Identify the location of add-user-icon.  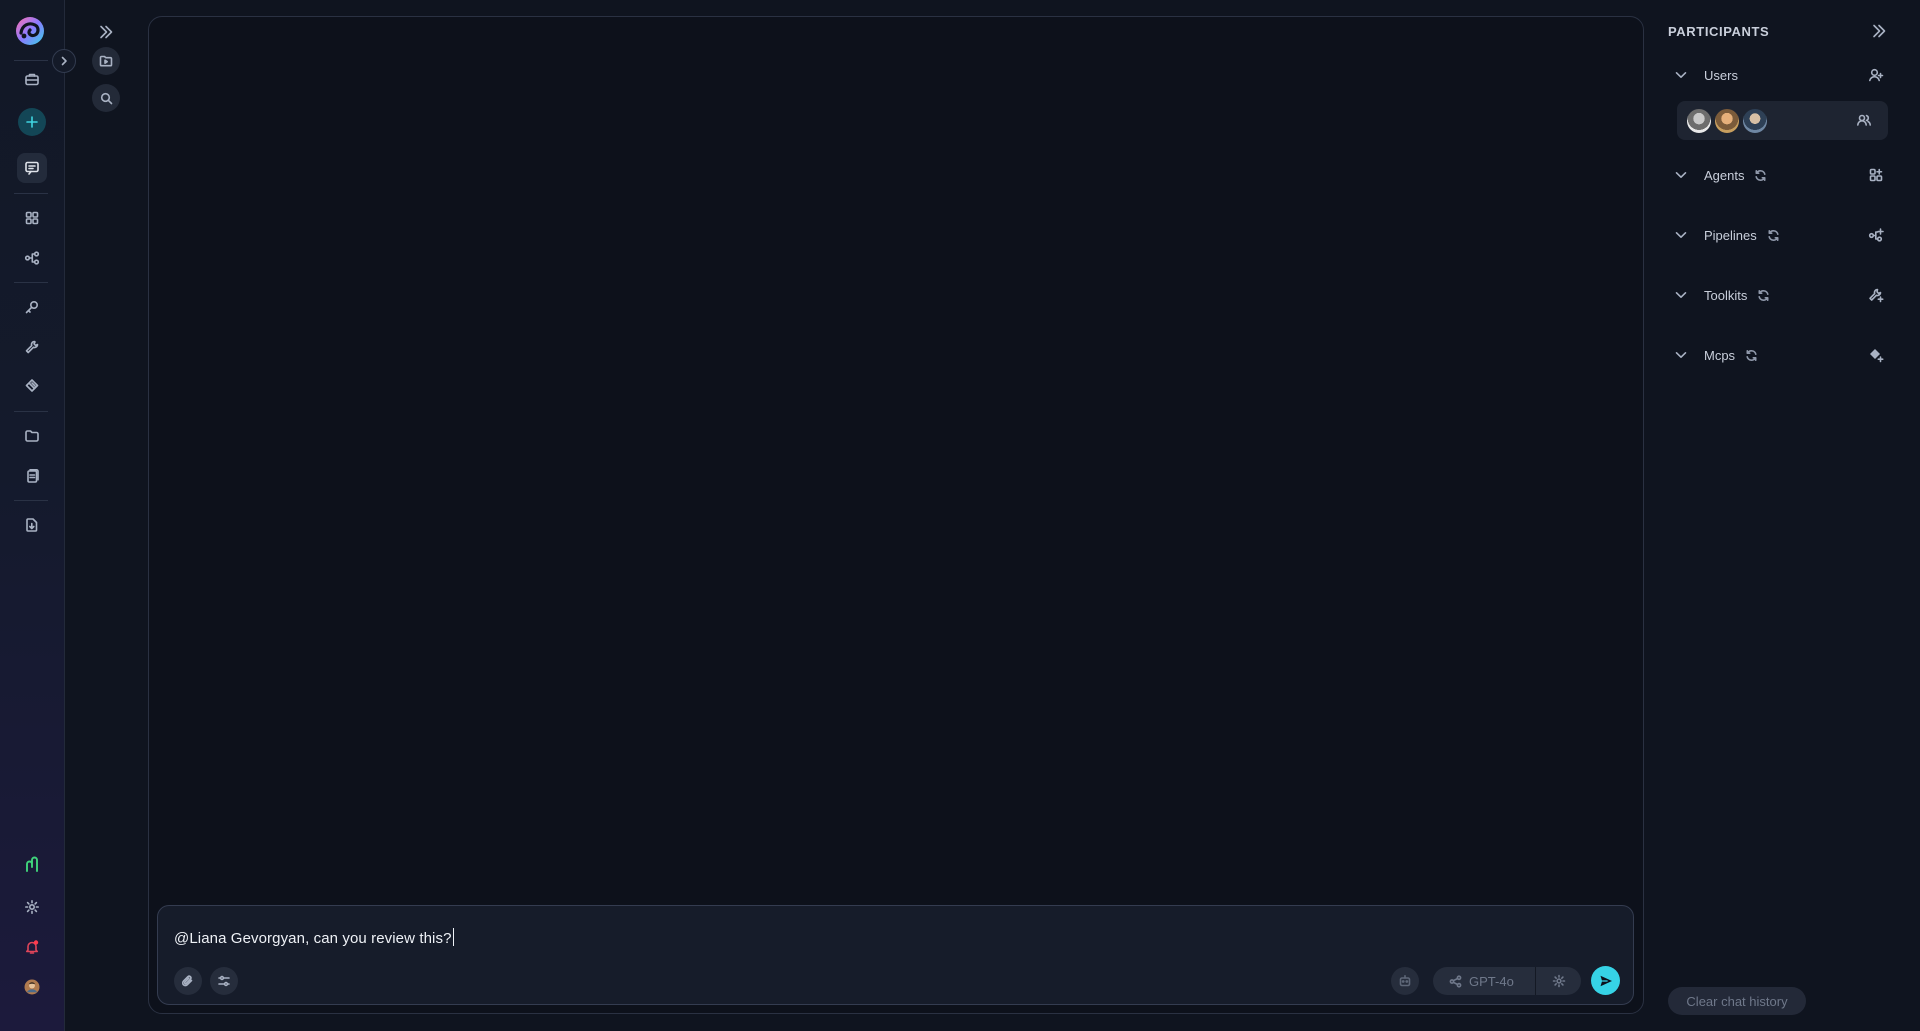
(1876, 75).